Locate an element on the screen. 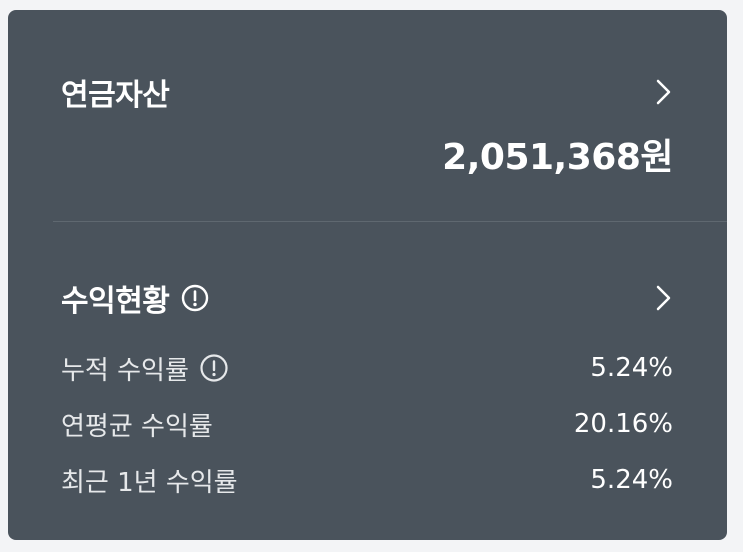  profit-row-recent-year: 최근 1년 수익률 5.24% is located at coordinates (367, 480).